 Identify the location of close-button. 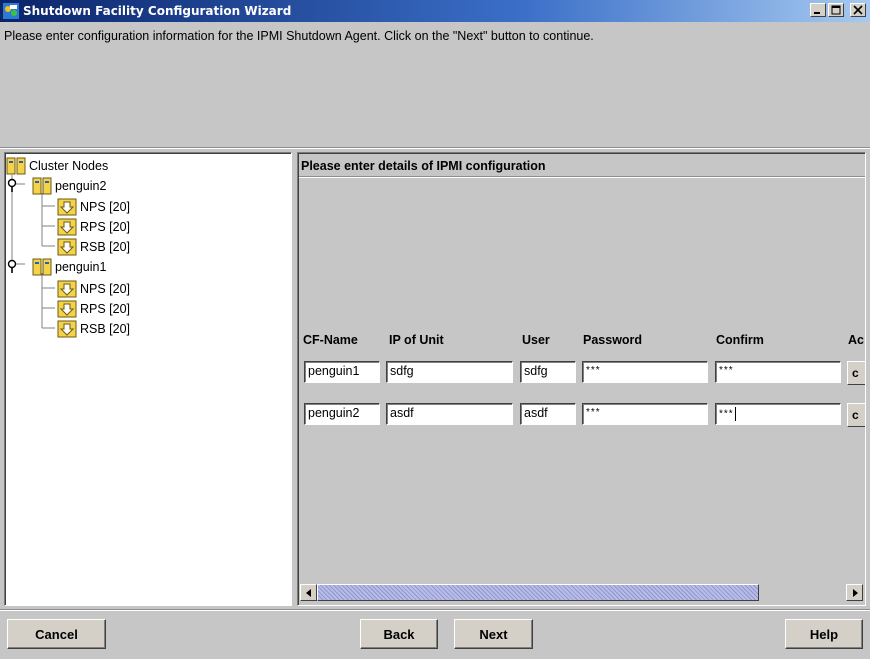
(858, 10).